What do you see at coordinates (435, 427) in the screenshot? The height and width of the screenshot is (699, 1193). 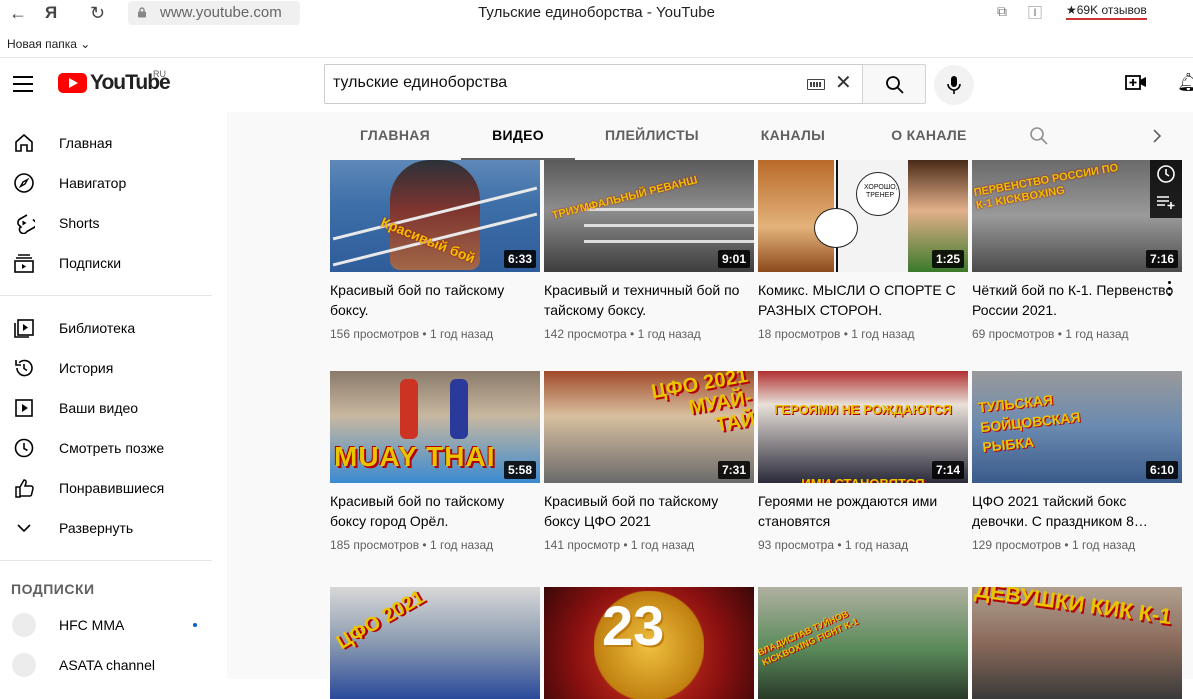 I see `video-thumbnail: MUAY THAI 5:58` at bounding box center [435, 427].